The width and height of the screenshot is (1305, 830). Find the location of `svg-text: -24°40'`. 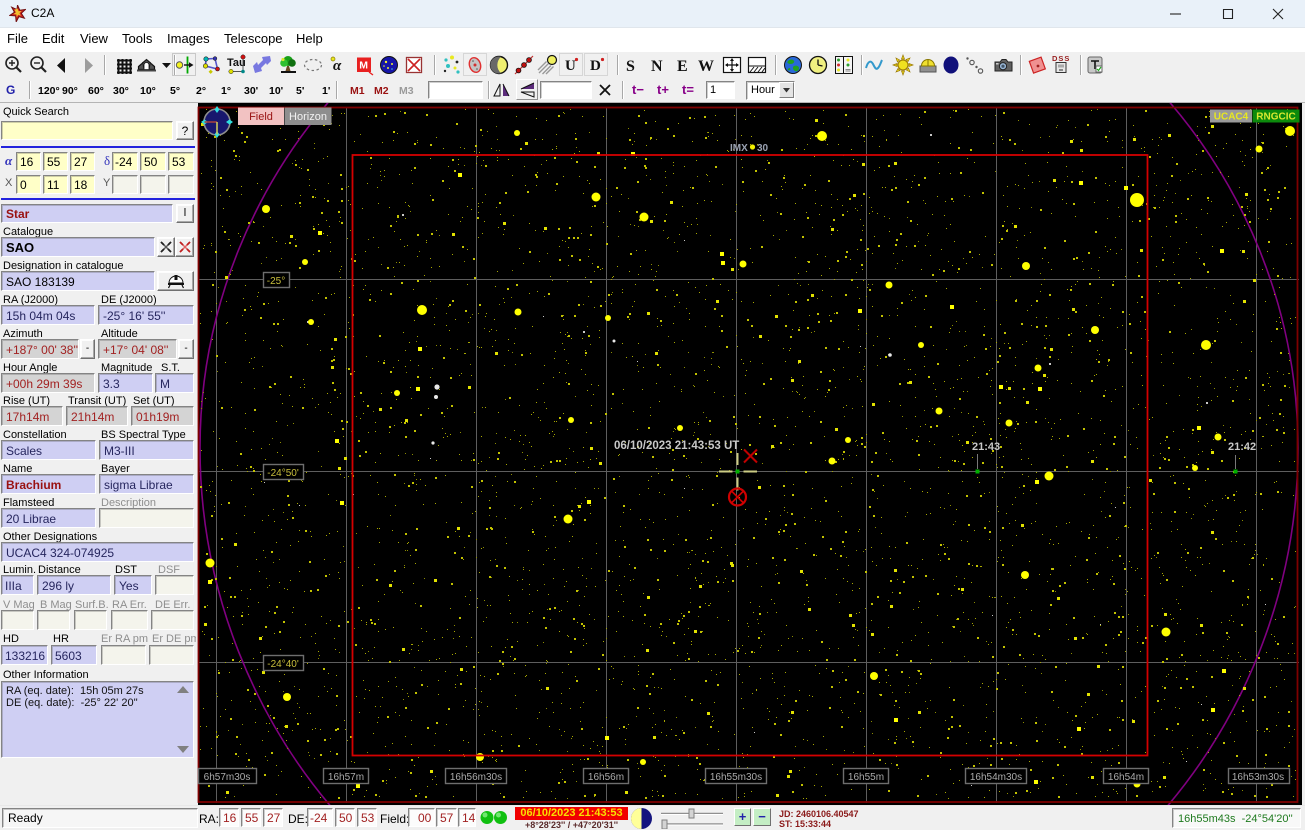

svg-text: -24°40' is located at coordinates (283, 664).